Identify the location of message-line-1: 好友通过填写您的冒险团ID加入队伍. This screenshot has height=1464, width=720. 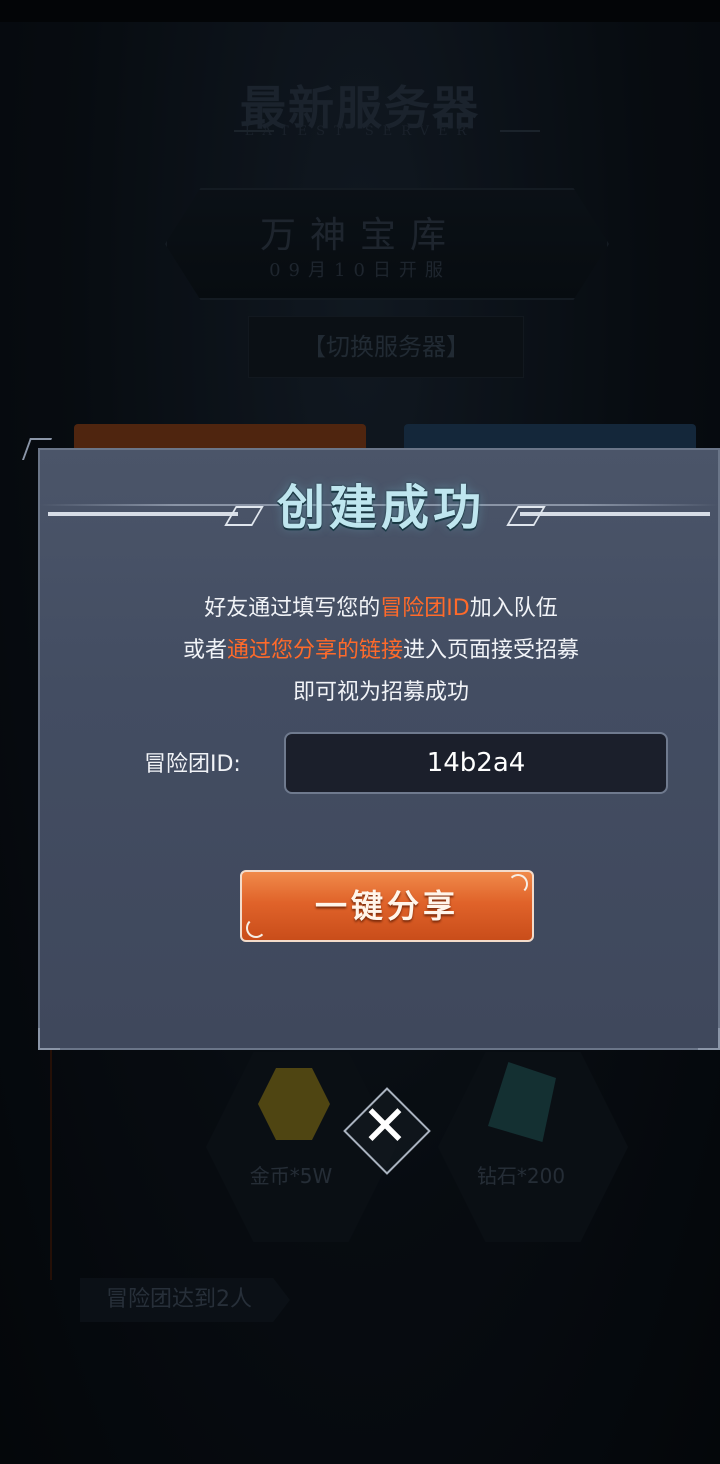
(380, 606).